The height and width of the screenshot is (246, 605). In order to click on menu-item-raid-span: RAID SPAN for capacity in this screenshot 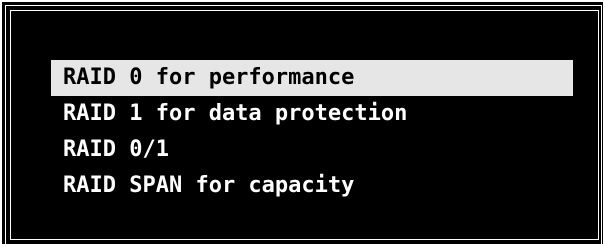, I will do `click(312, 186)`.